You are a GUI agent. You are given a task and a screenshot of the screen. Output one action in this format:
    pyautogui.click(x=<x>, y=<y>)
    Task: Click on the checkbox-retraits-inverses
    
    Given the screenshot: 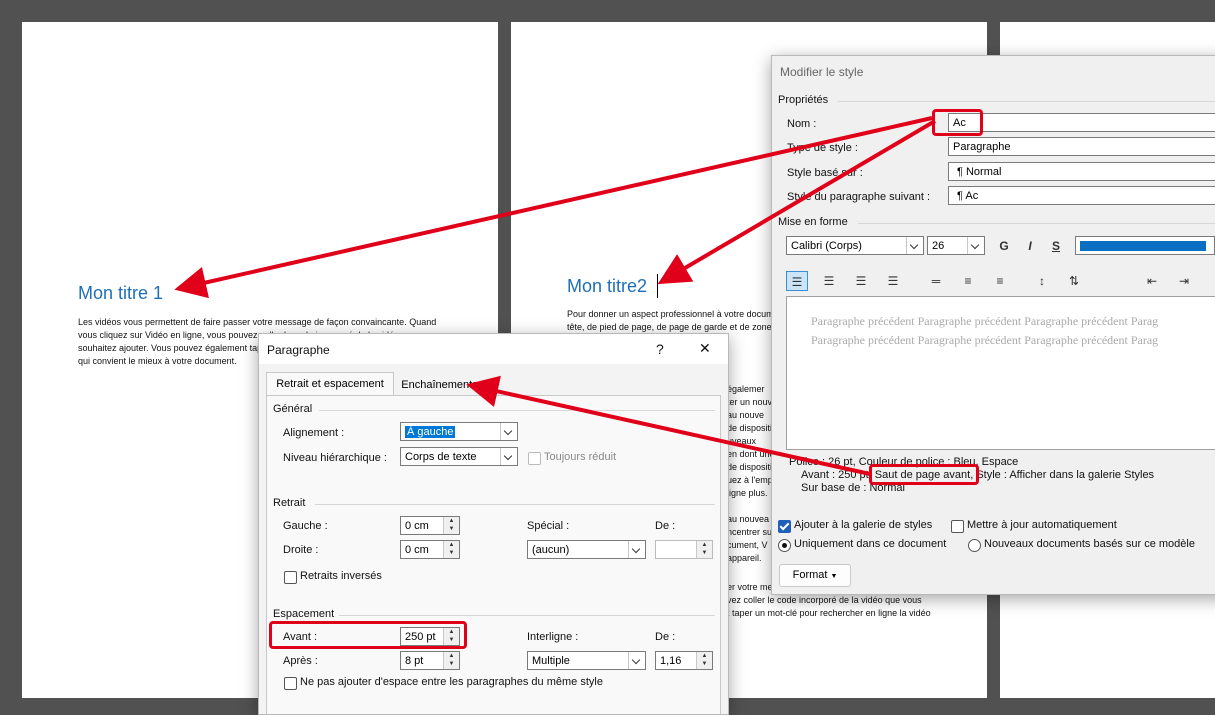 What is the action you would take?
    pyautogui.click(x=290, y=577)
    